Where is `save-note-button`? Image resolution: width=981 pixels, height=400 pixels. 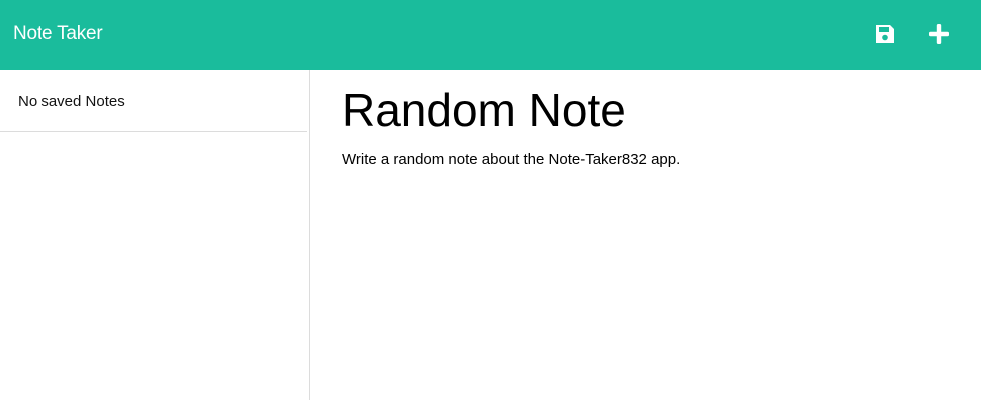 save-note-button is located at coordinates (885, 34).